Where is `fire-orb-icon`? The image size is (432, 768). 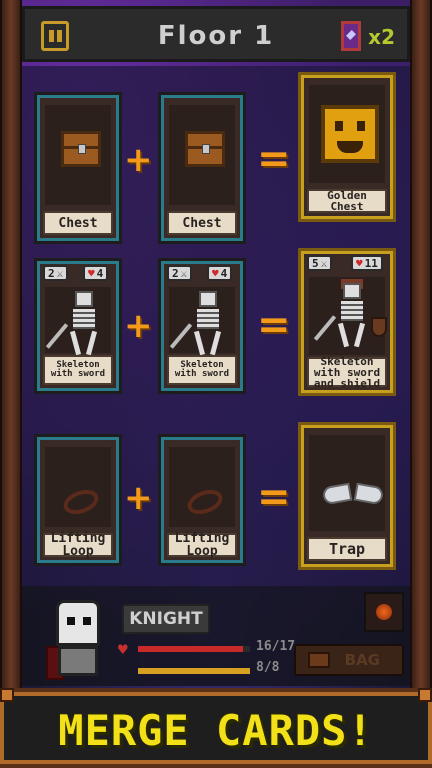 fire-orb-icon is located at coordinates (384, 612).